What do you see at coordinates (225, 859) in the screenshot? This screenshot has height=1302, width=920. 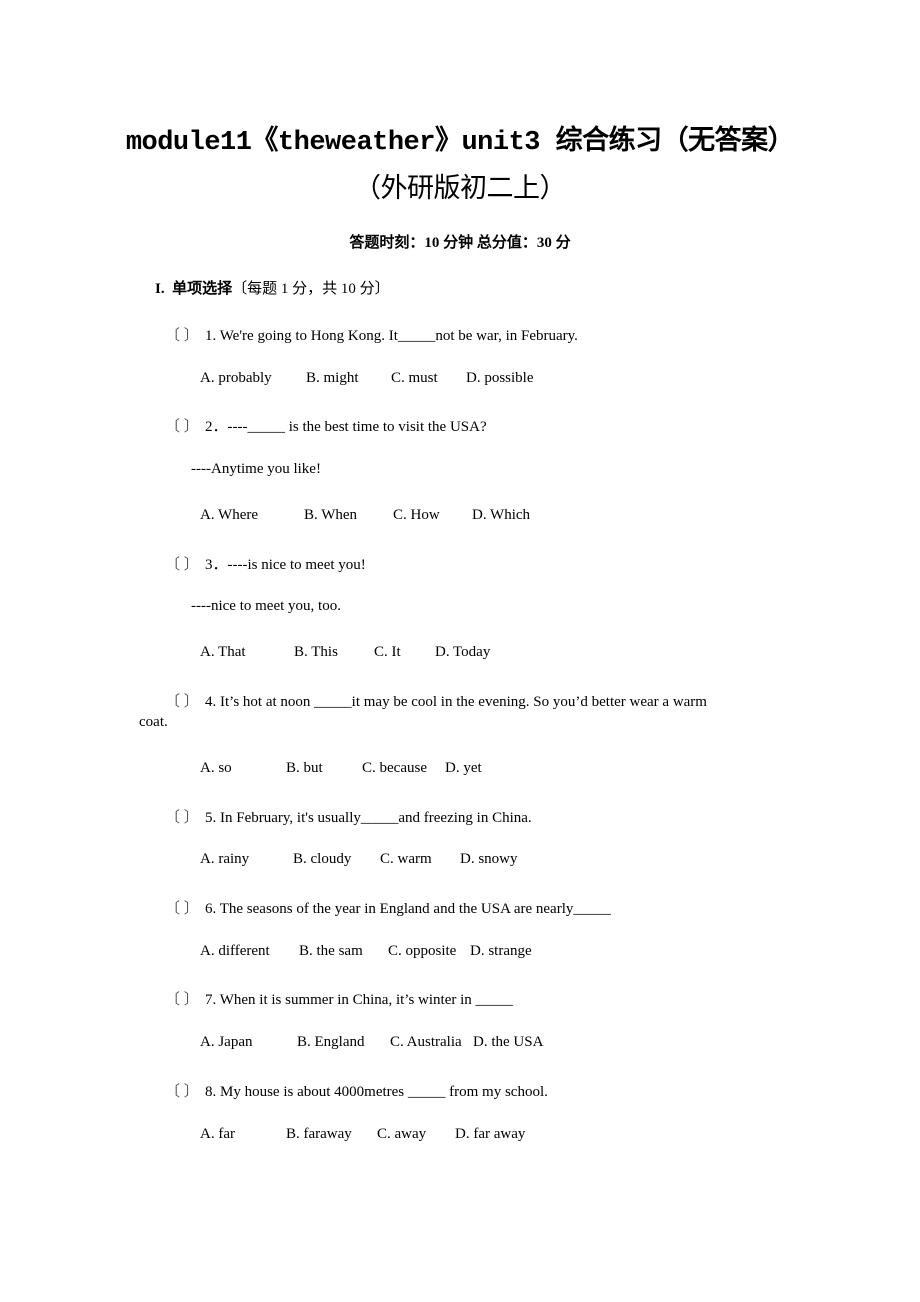 I see `option-a: A. rainy` at bounding box center [225, 859].